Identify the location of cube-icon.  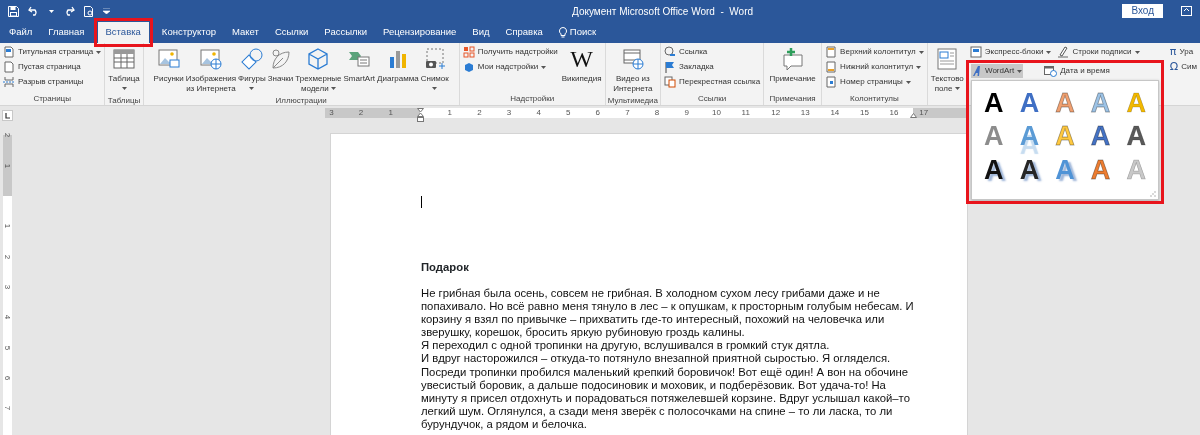
(318, 59).